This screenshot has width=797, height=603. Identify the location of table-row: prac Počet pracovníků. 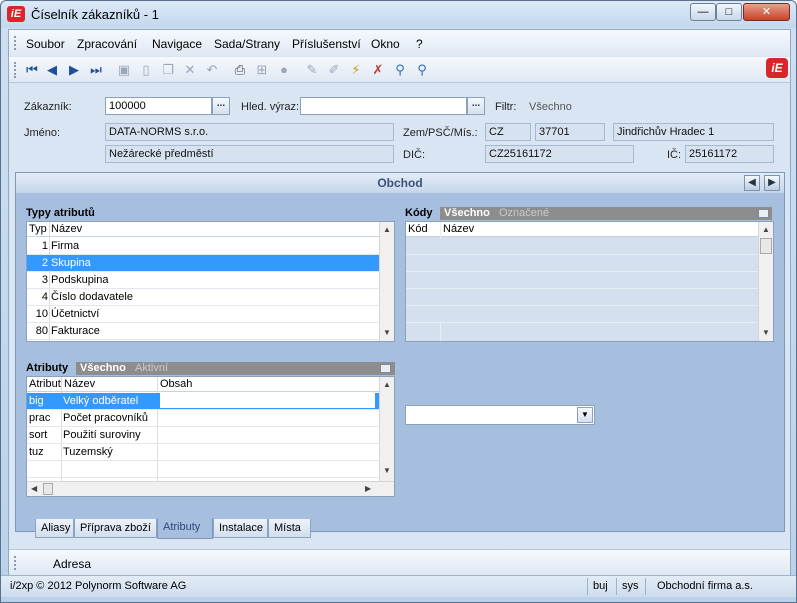
(203, 418).